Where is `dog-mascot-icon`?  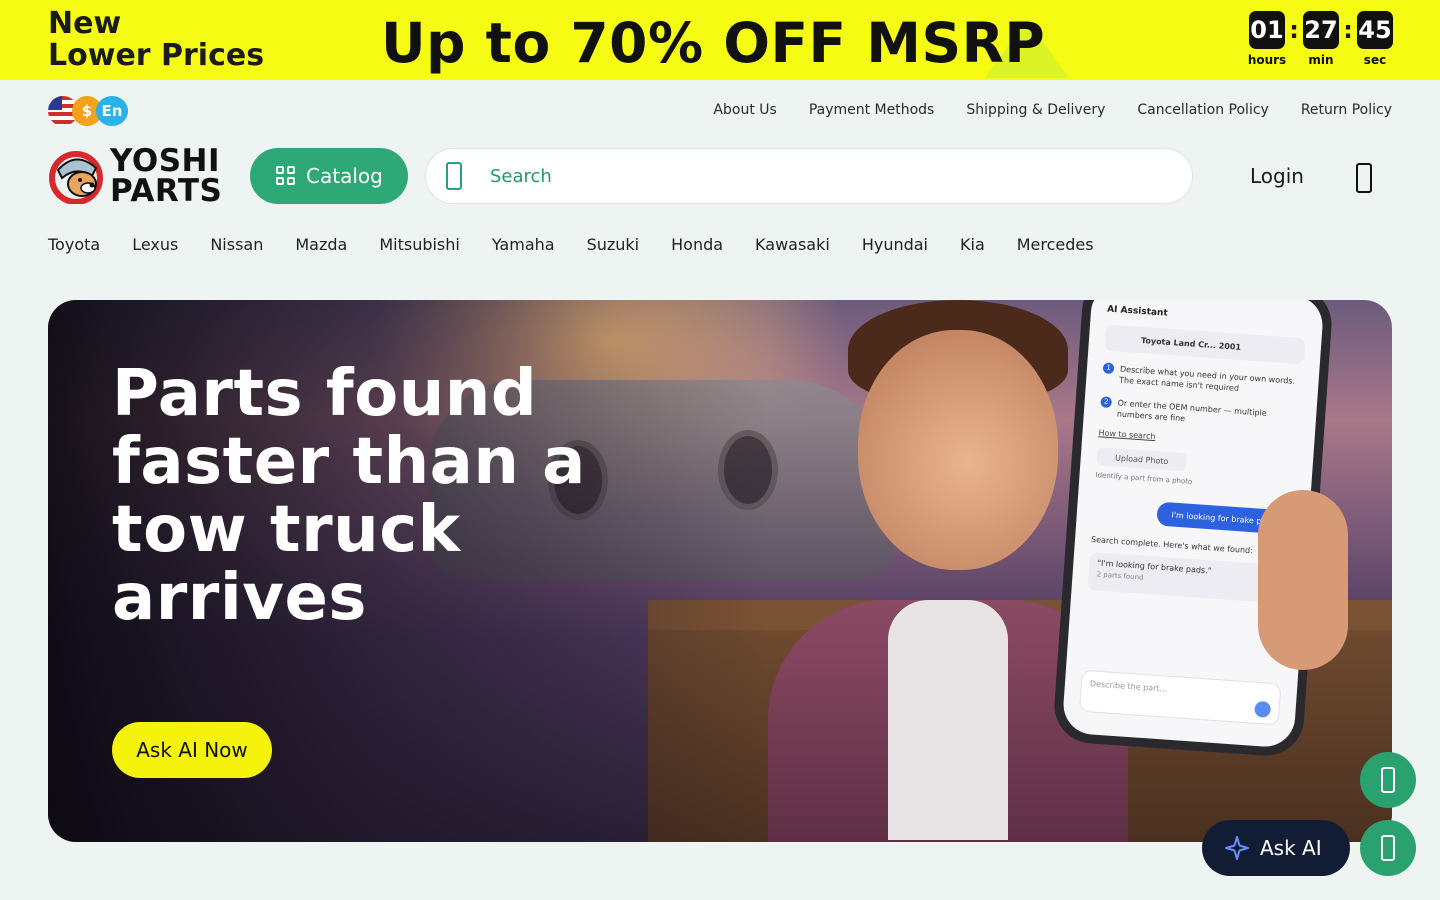 dog-mascot-icon is located at coordinates (76, 177).